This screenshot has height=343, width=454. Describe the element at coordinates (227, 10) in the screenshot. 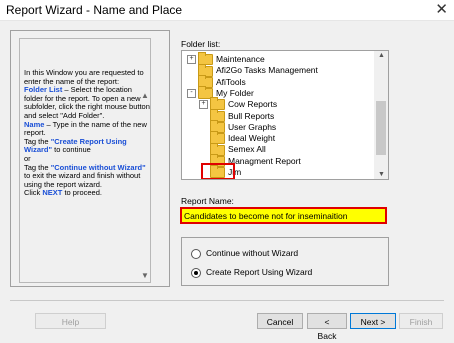

I see `title-bar: Report Wizard - Name and Place ✕` at that location.